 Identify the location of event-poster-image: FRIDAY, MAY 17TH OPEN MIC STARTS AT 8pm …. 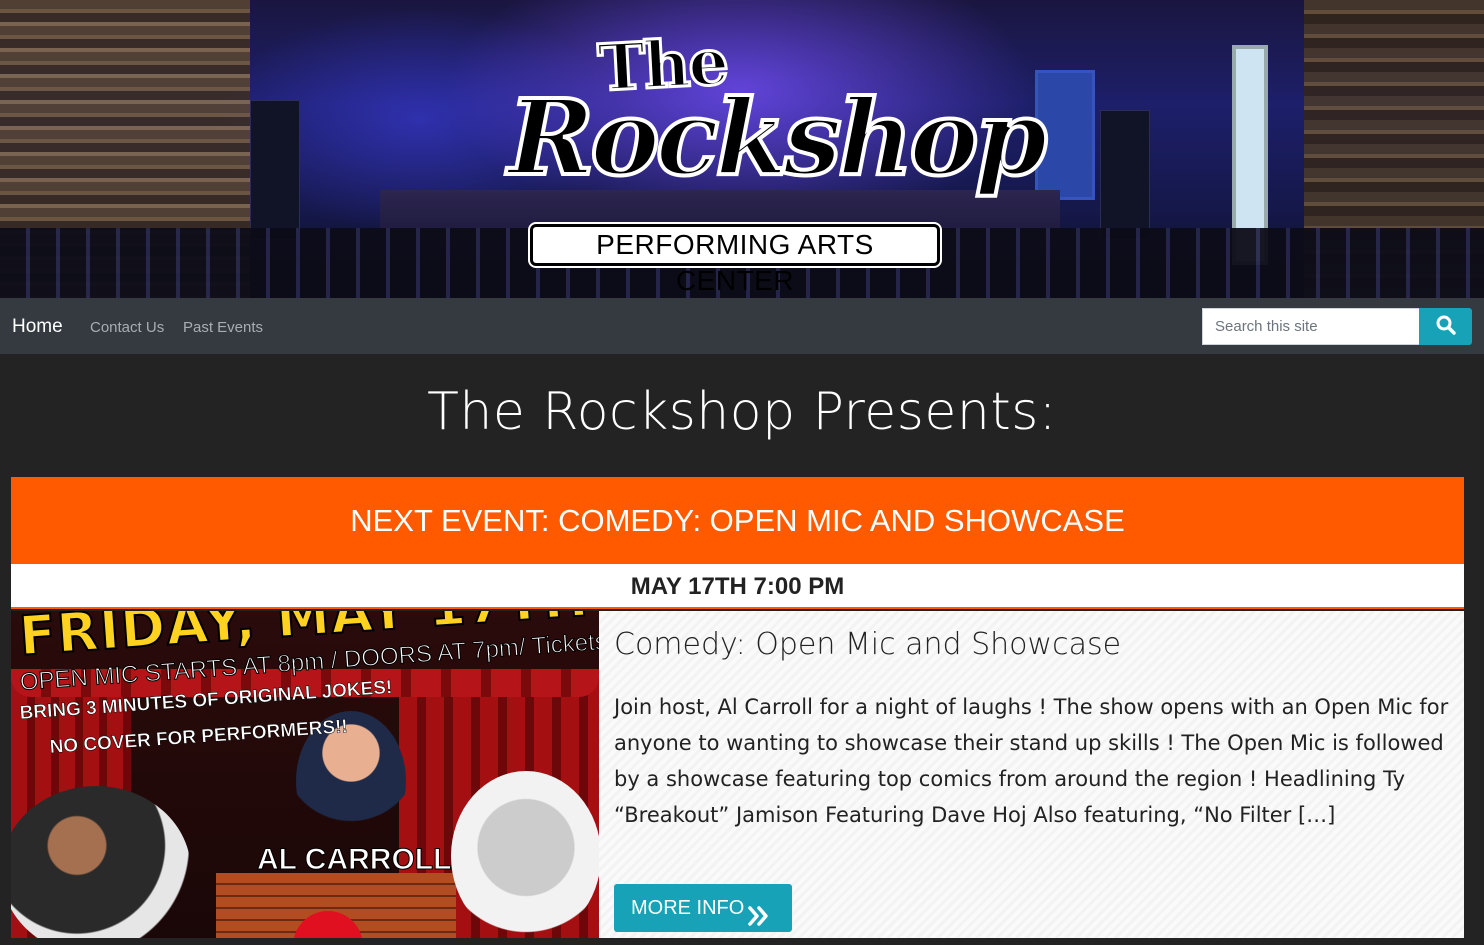
(305, 774).